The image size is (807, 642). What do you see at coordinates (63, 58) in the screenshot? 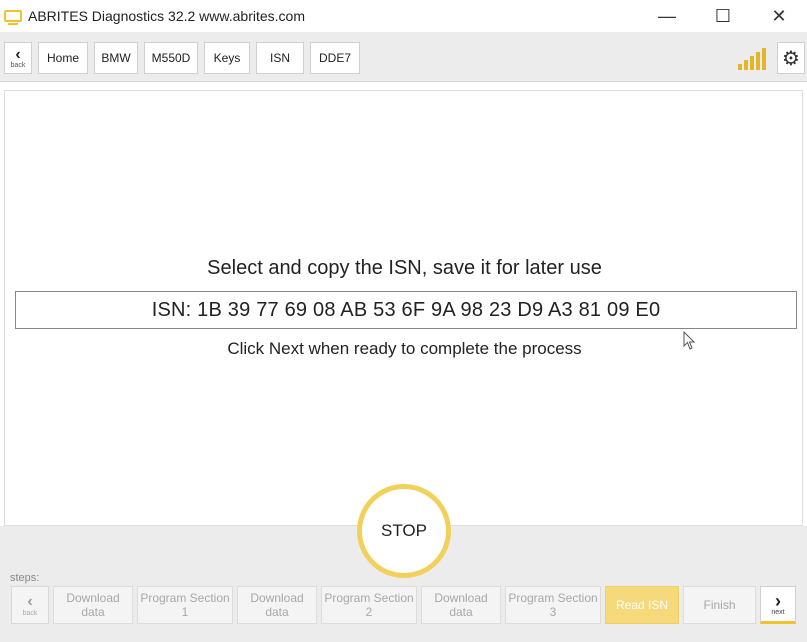
I see `breadcrumb-home: Home` at bounding box center [63, 58].